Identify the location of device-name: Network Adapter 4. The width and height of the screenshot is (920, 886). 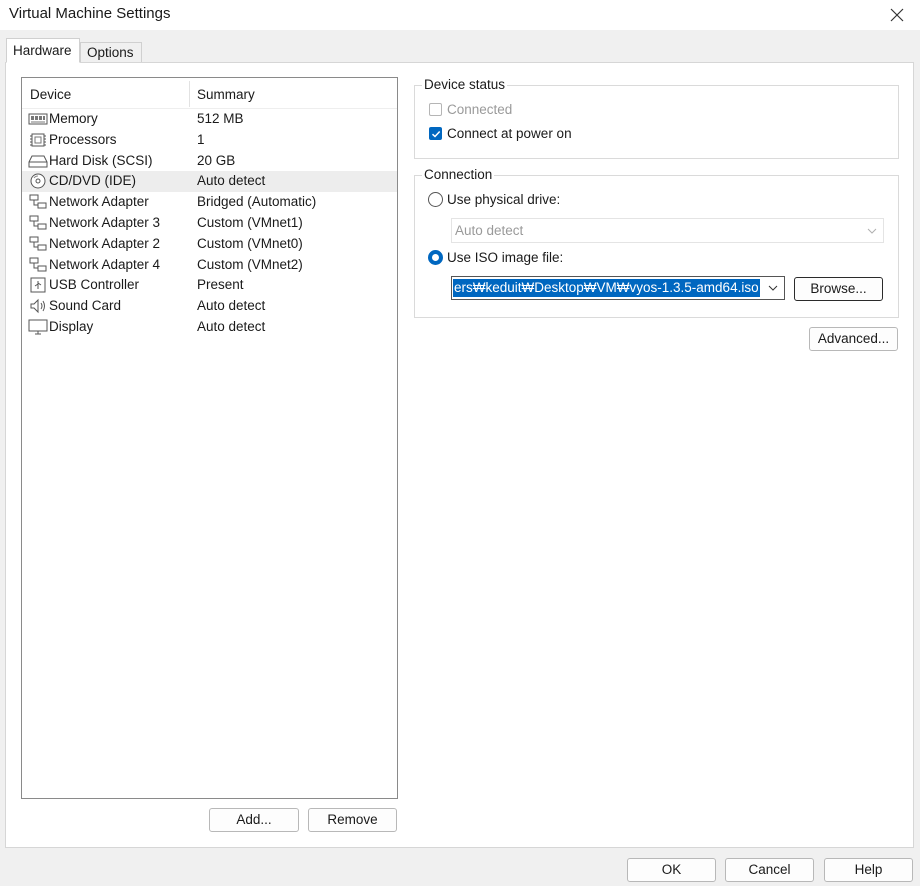
(105, 264).